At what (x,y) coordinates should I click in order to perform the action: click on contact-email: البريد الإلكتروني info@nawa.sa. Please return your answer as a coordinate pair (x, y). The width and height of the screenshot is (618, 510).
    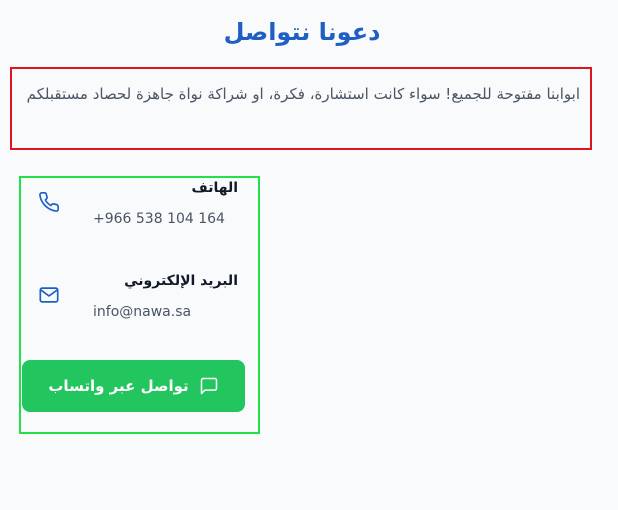
    Looking at the image, I should click on (139, 301).